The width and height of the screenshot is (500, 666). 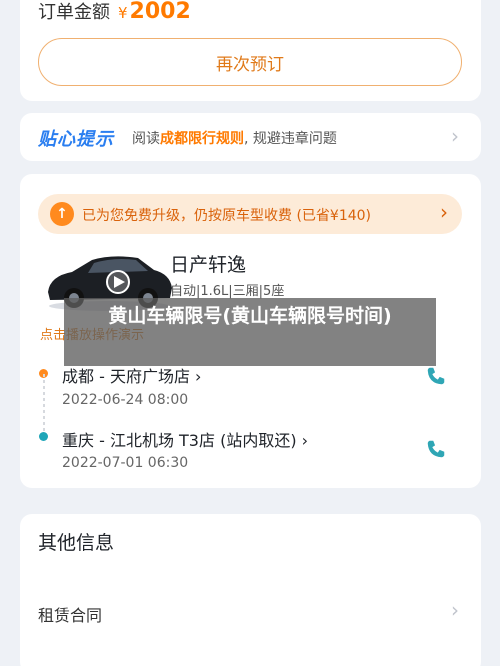 I want to click on caption-overlay: 黄山车辆限号(黄山车辆限号时间), so click(x=250, y=332).